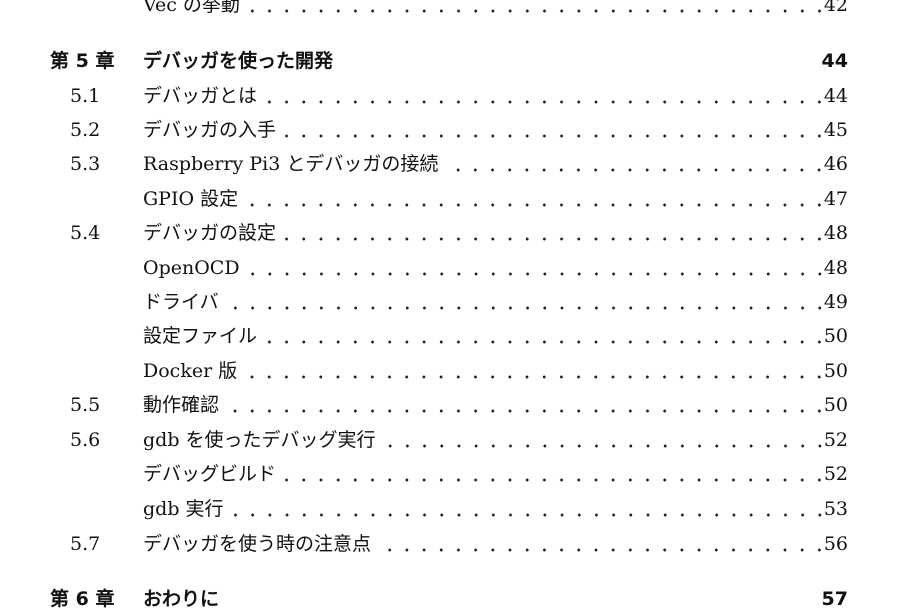  Describe the element at coordinates (85, 405) in the screenshot. I see `section-number: 5.5` at that location.